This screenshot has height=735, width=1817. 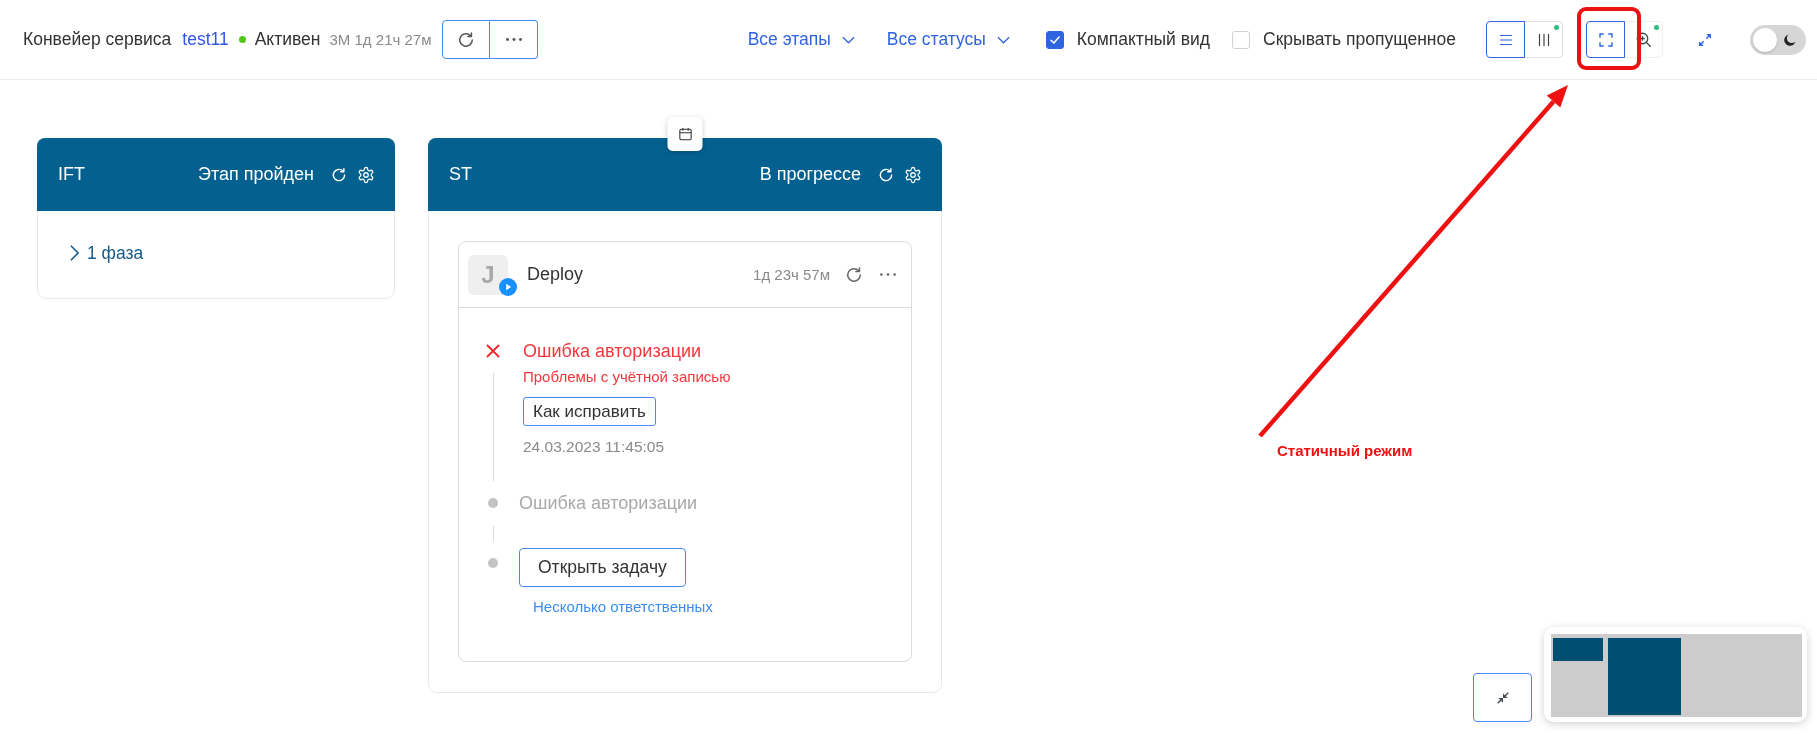 I want to click on checkbox-label: Компактный вид, so click(x=1143, y=39).